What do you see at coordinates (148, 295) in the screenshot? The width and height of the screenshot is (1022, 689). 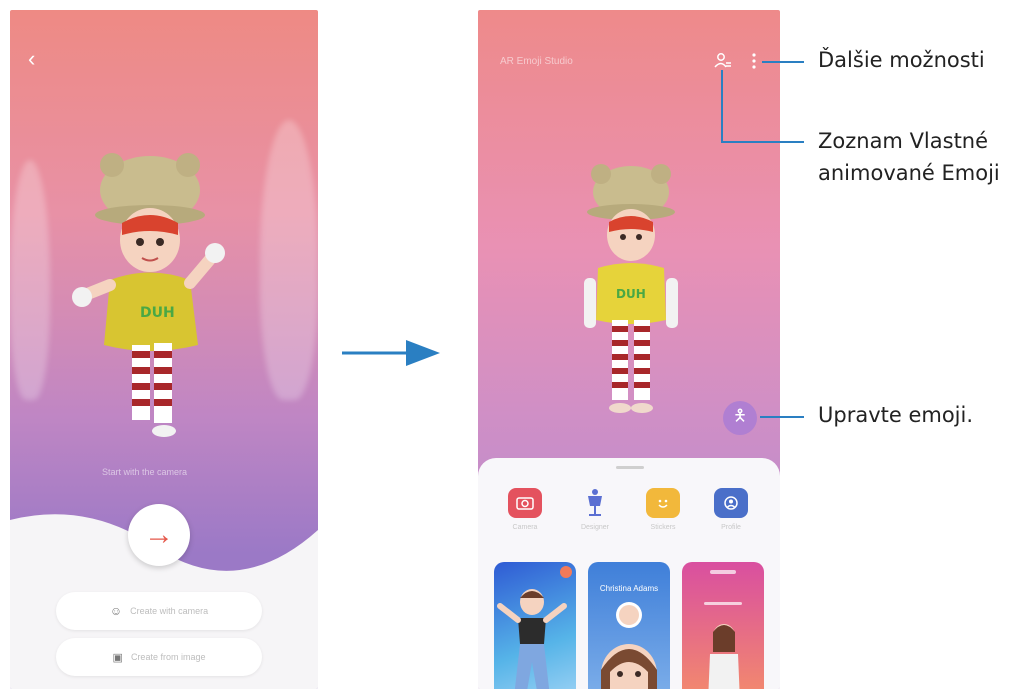 I see `avatar-illustration: DUH` at bounding box center [148, 295].